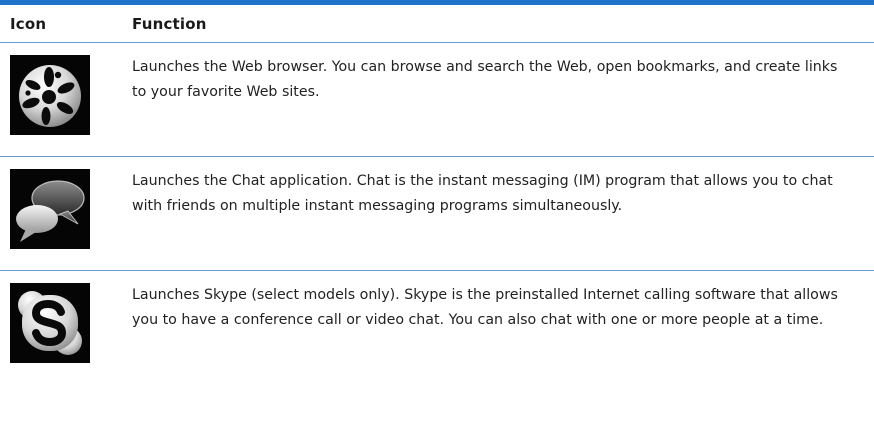 The image size is (874, 441). What do you see at coordinates (50, 323) in the screenshot?
I see `skype-icon` at bounding box center [50, 323].